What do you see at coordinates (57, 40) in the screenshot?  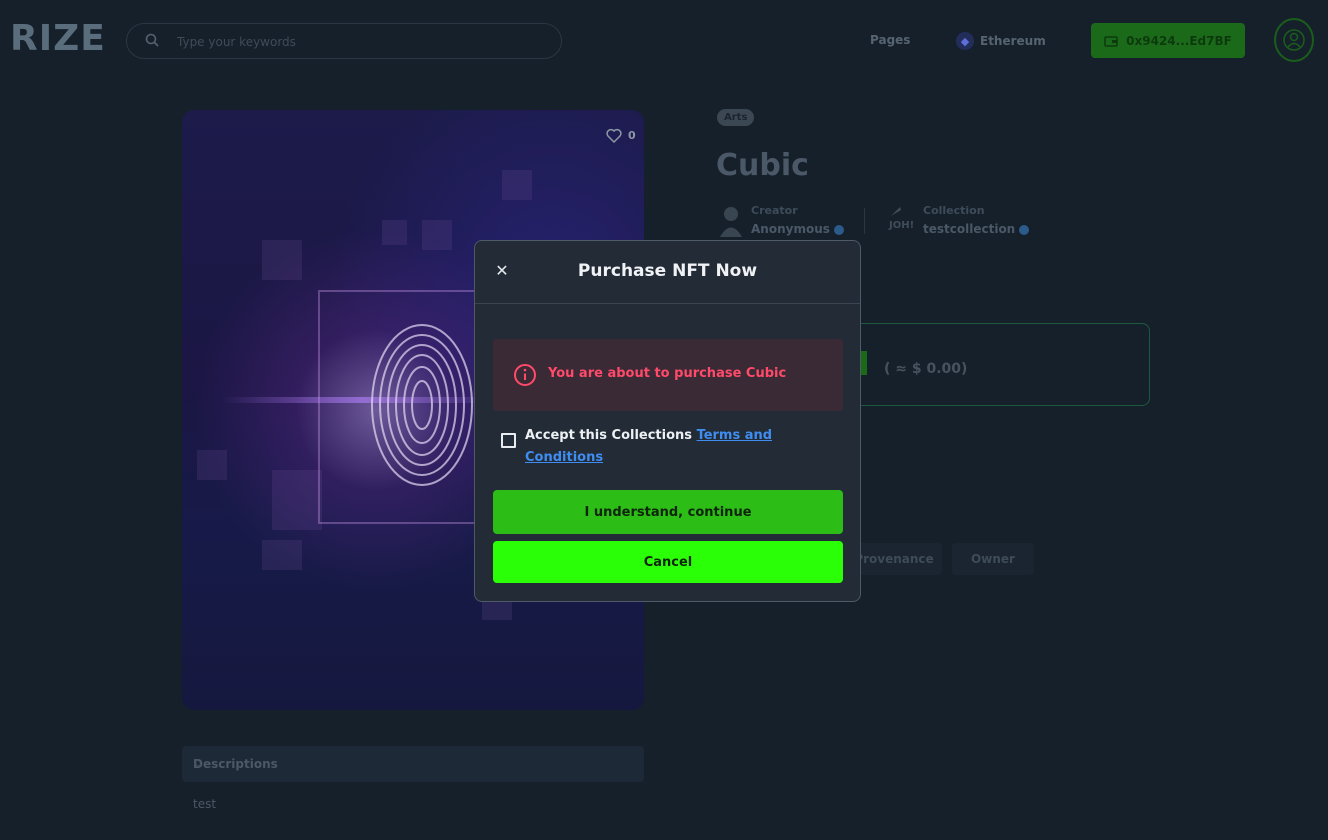 I see `rize-logo: RIZE` at bounding box center [57, 40].